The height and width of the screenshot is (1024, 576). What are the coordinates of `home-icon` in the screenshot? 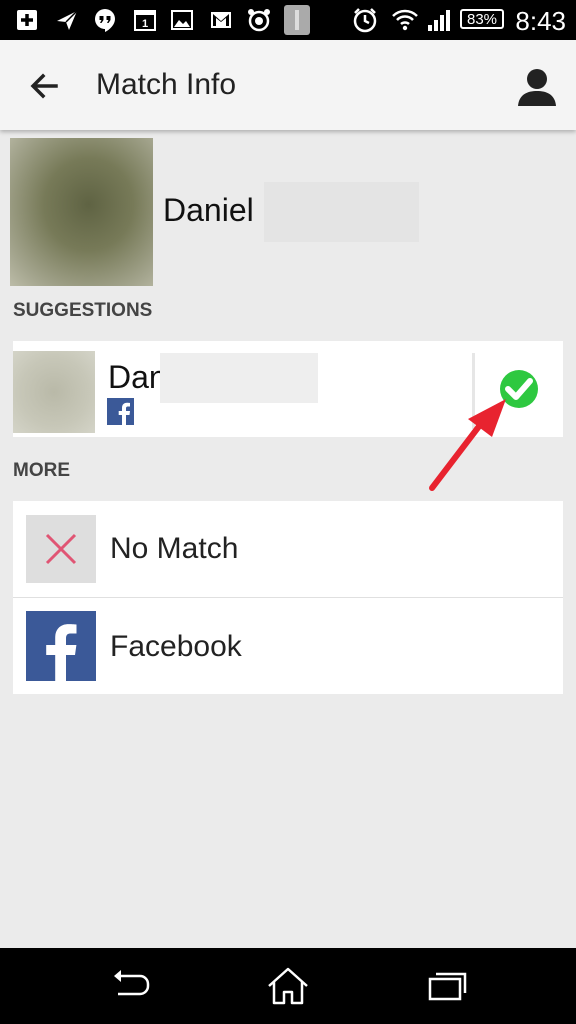 It's located at (288, 986).